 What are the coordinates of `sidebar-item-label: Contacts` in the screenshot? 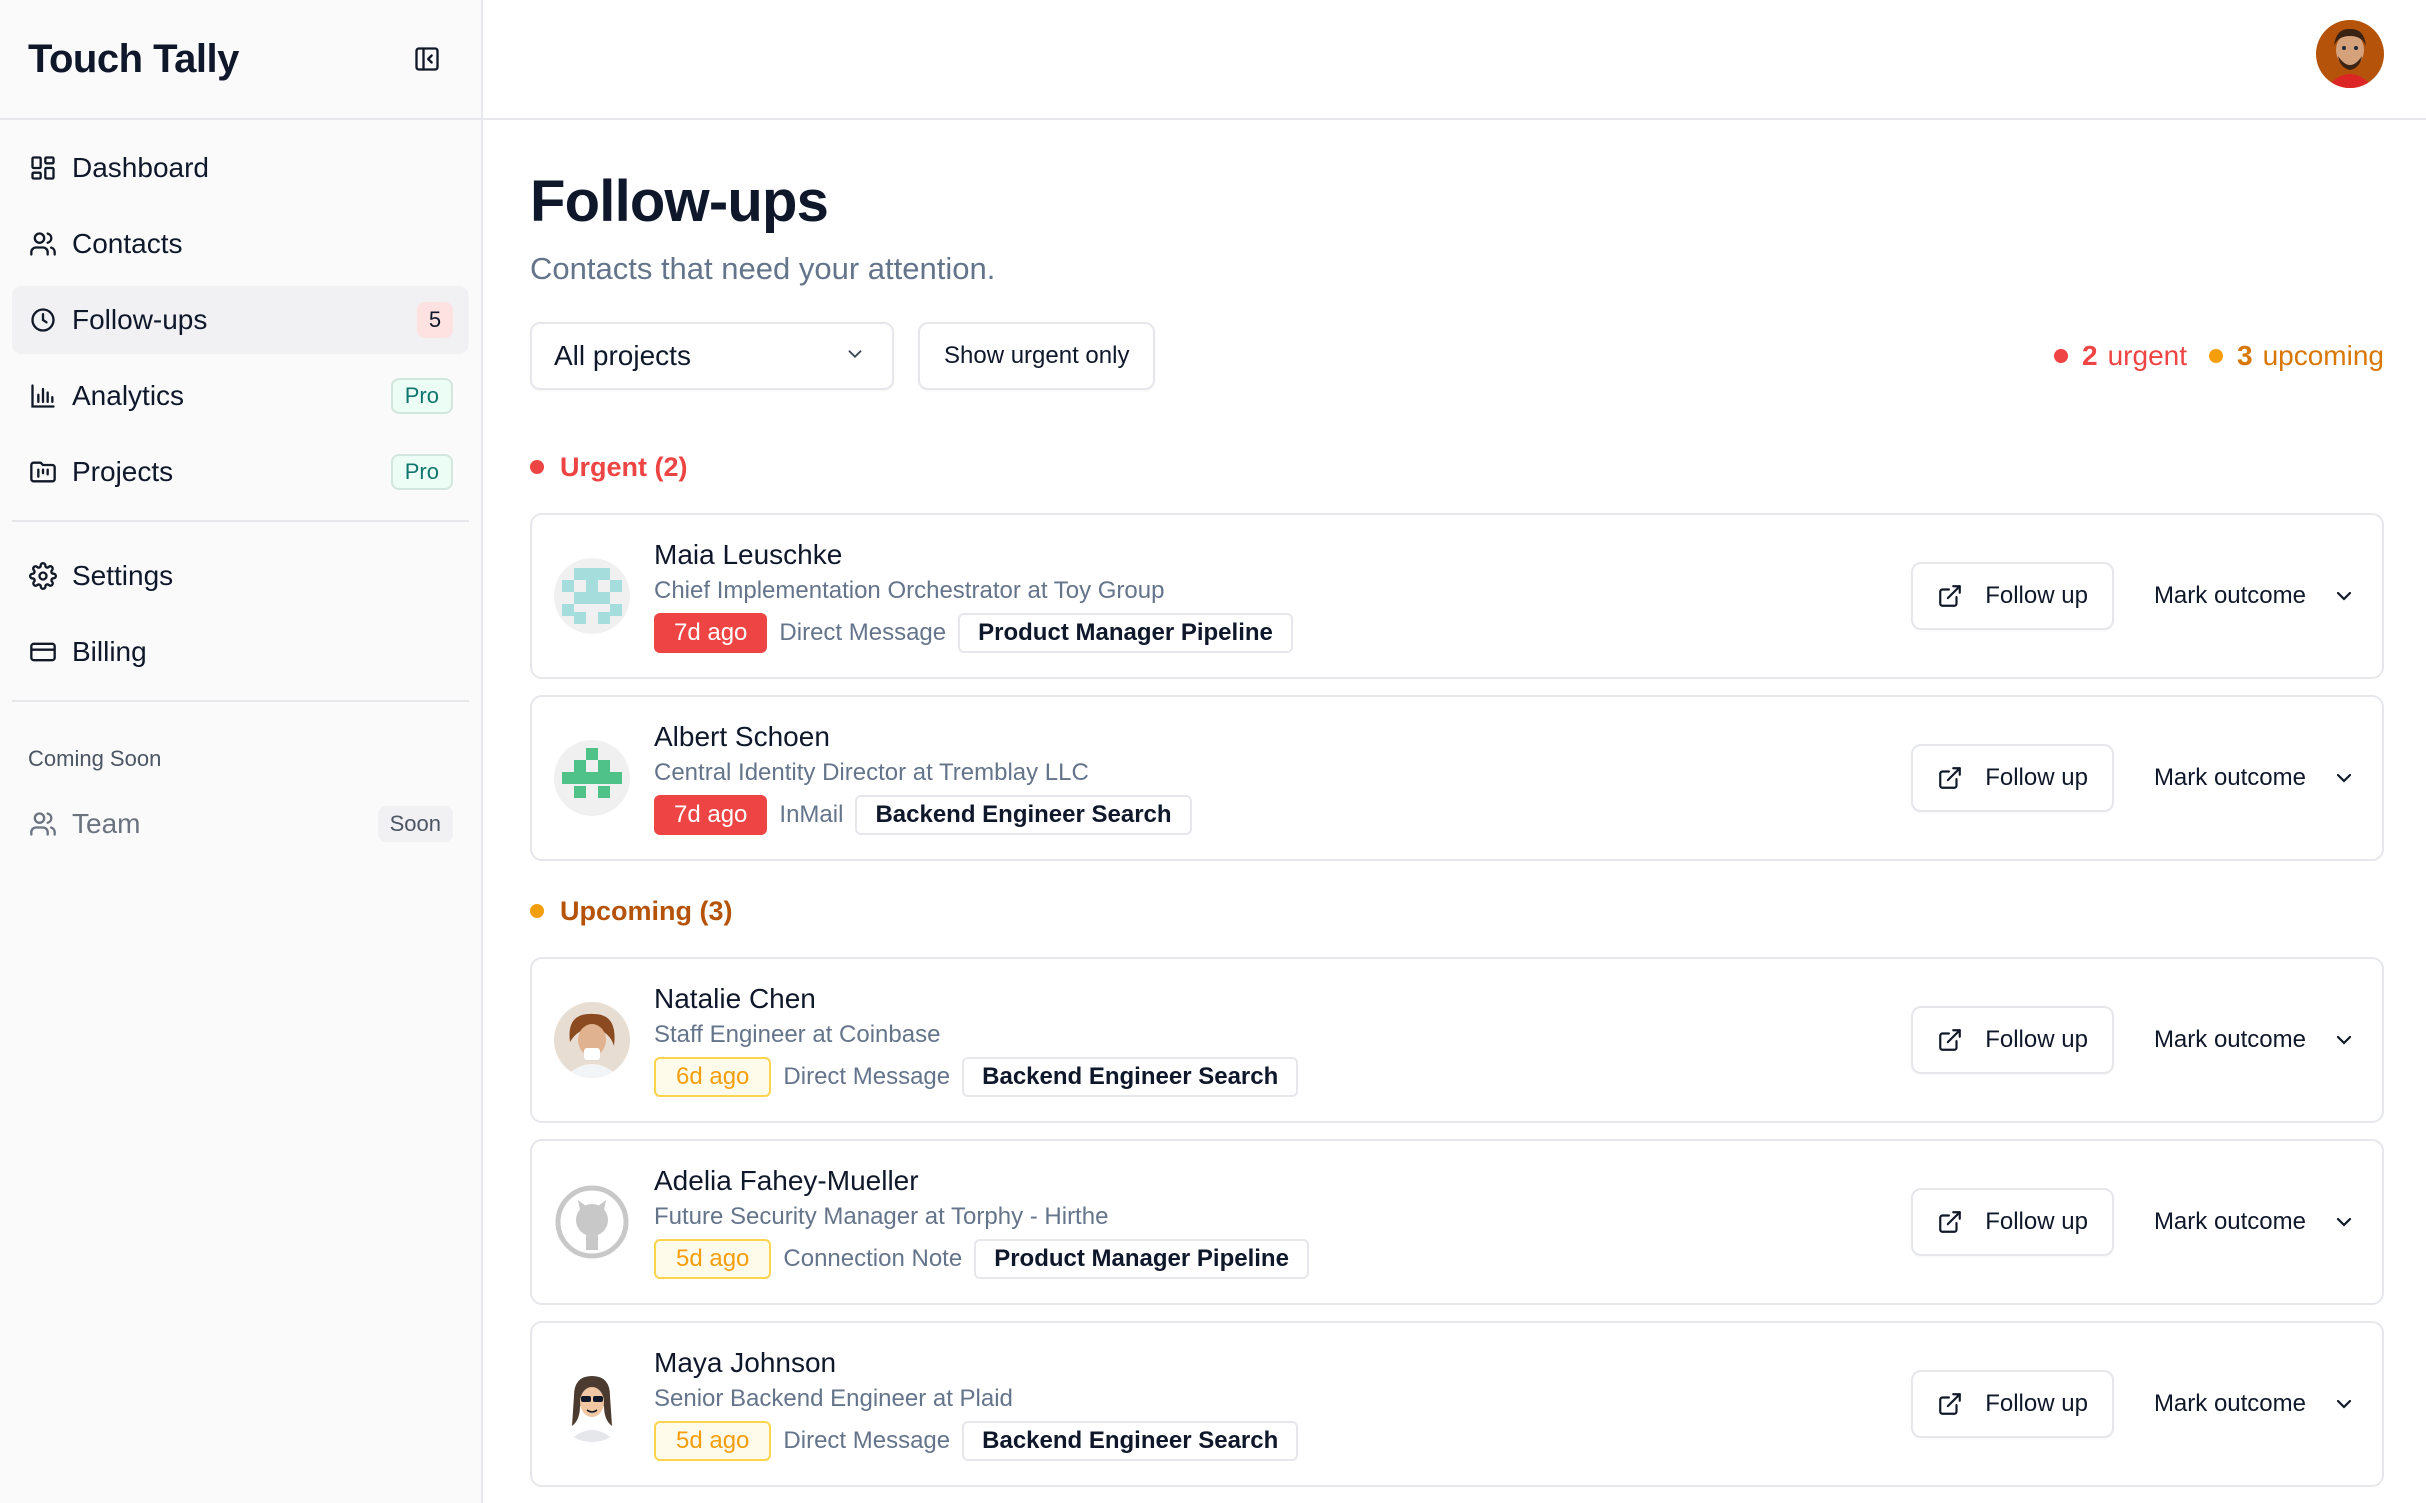 It's located at (127, 243).